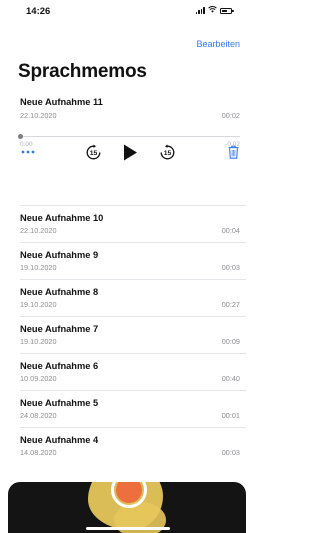 This screenshot has width=320, height=533. What do you see at coordinates (129, 136) in the screenshot?
I see `playback-scrubber` at bounding box center [129, 136].